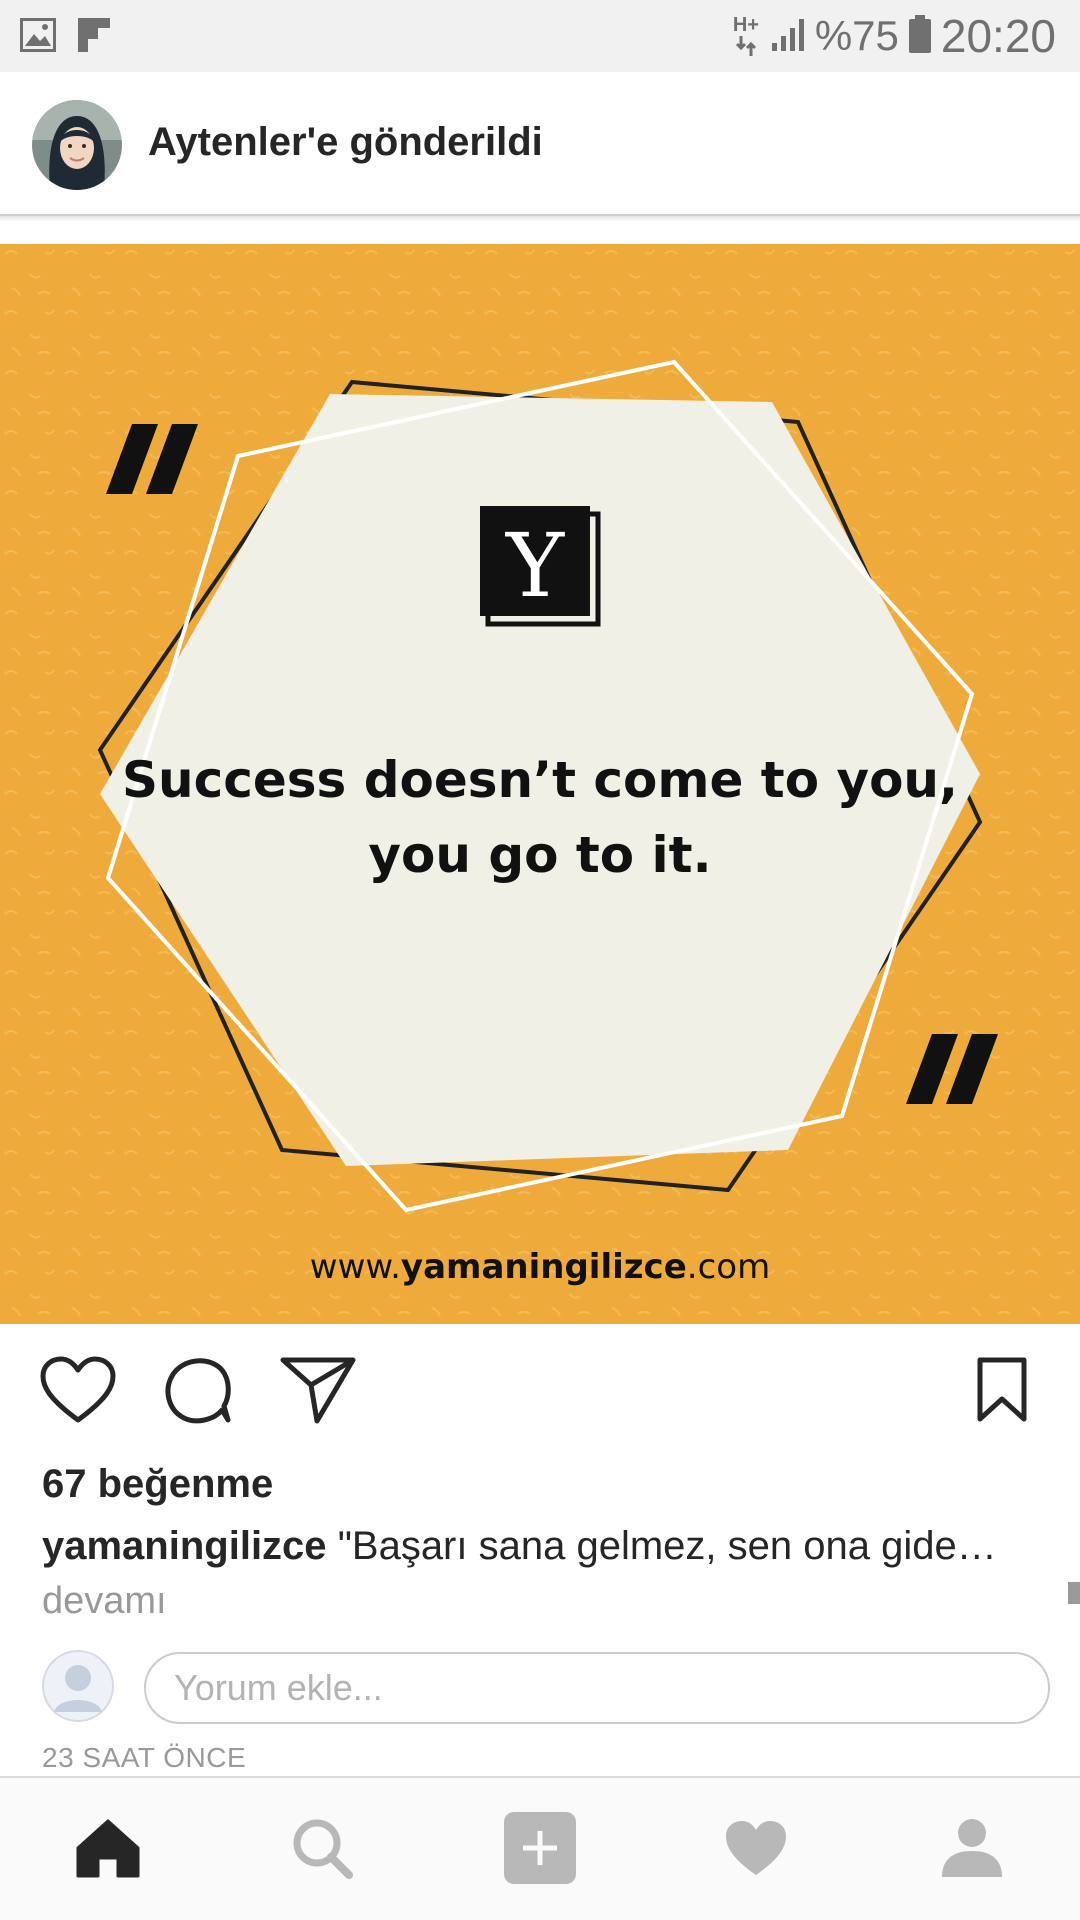 The height and width of the screenshot is (1920, 1080). I want to click on save-button, so click(1002, 1392).